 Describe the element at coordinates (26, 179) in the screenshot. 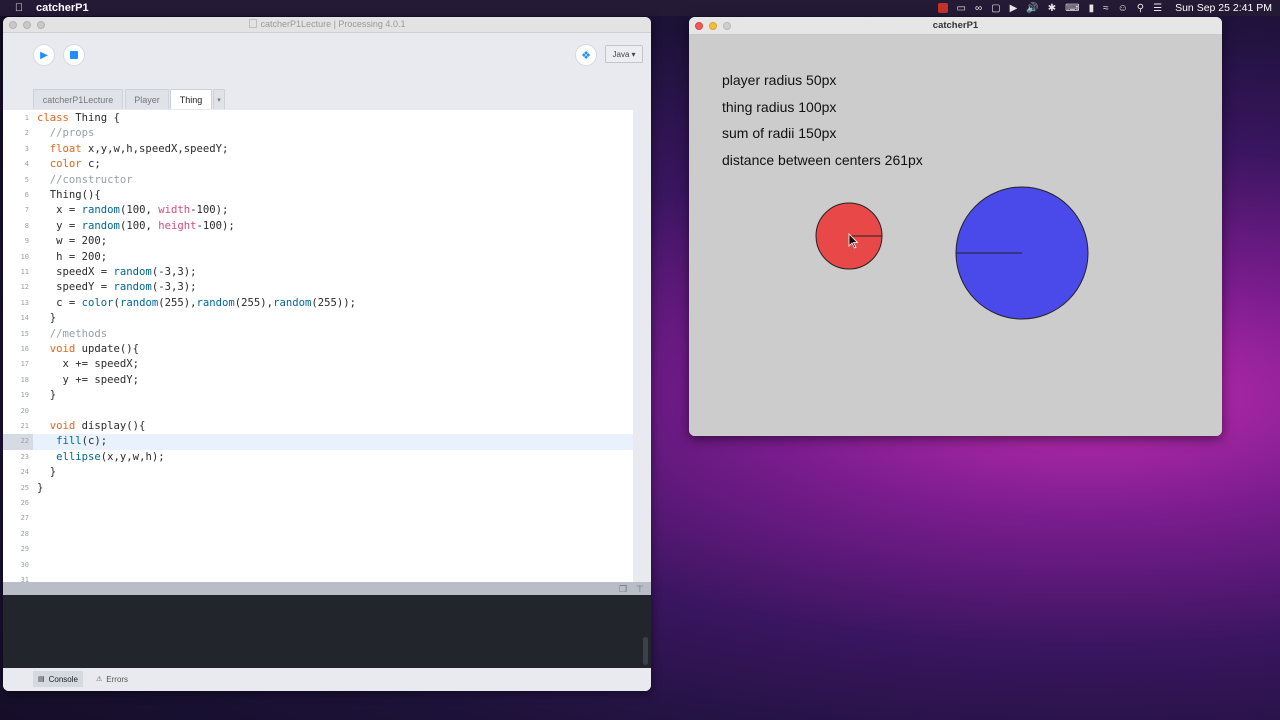

I see `line-number: 5` at that location.